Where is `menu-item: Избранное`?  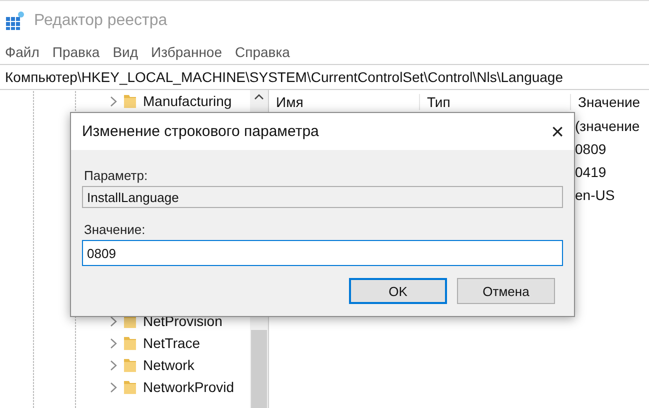 menu-item: Избранное is located at coordinates (186, 52).